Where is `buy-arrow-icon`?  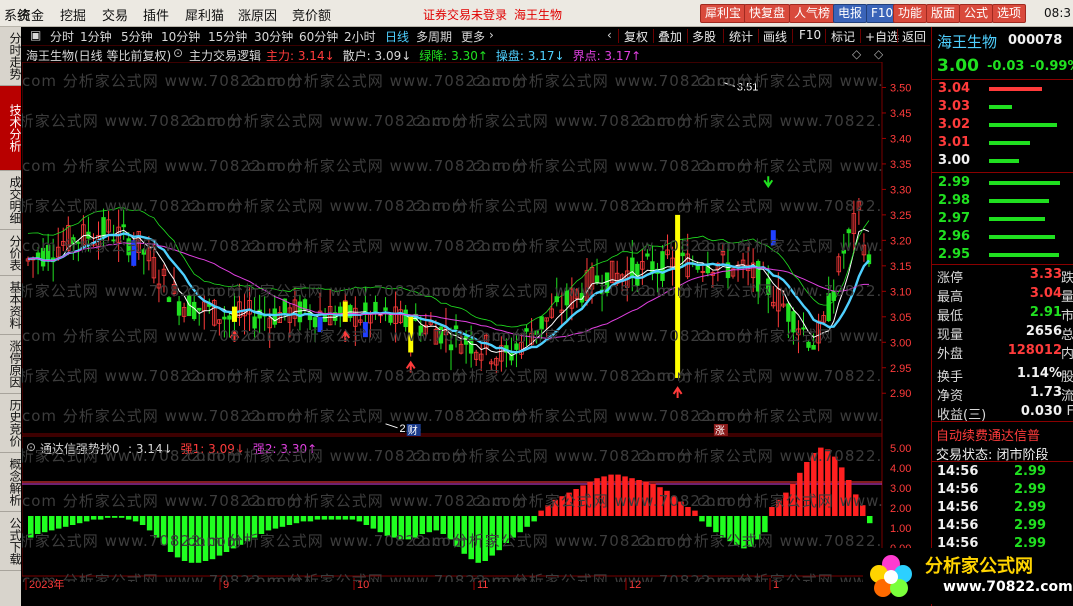
buy-arrow-icon is located at coordinates (345, 336).